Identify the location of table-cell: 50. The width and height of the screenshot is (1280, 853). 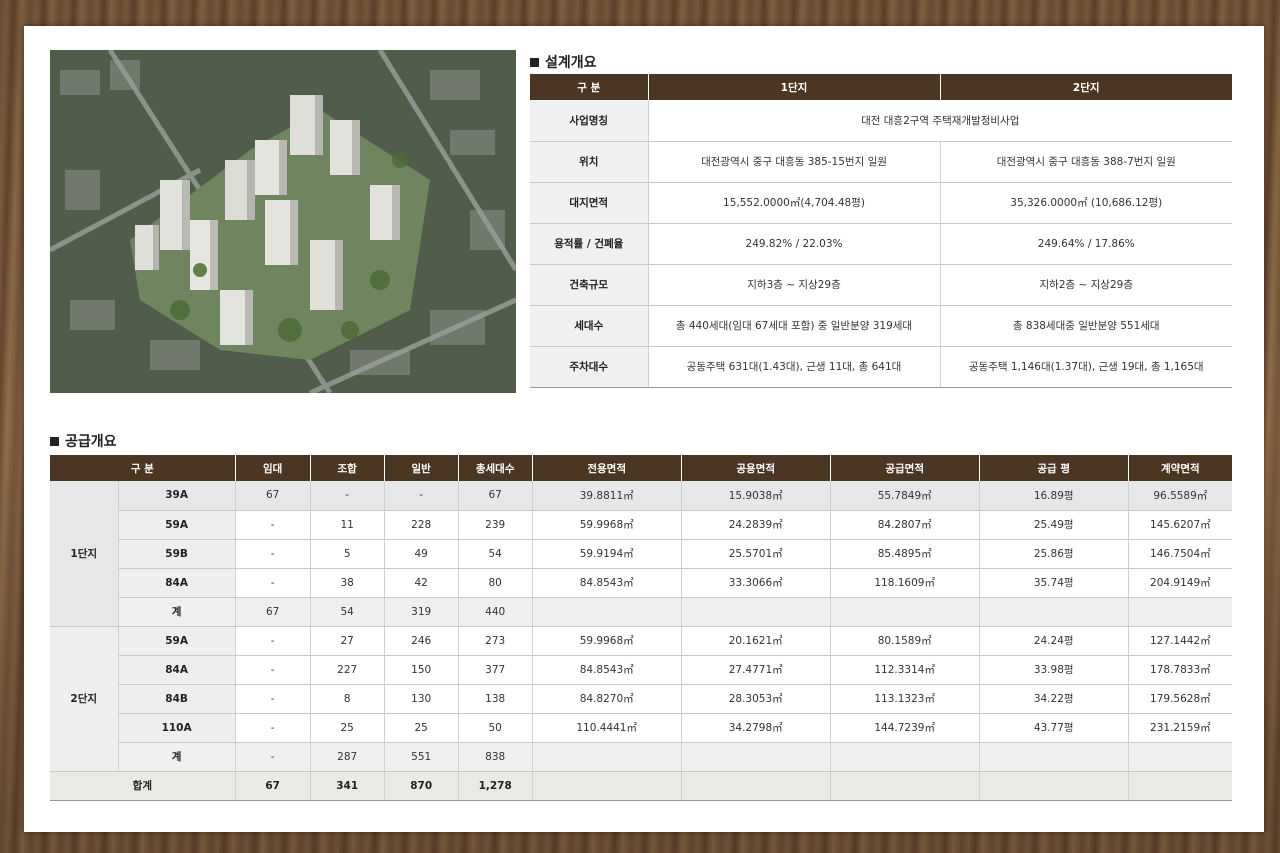
(495, 728).